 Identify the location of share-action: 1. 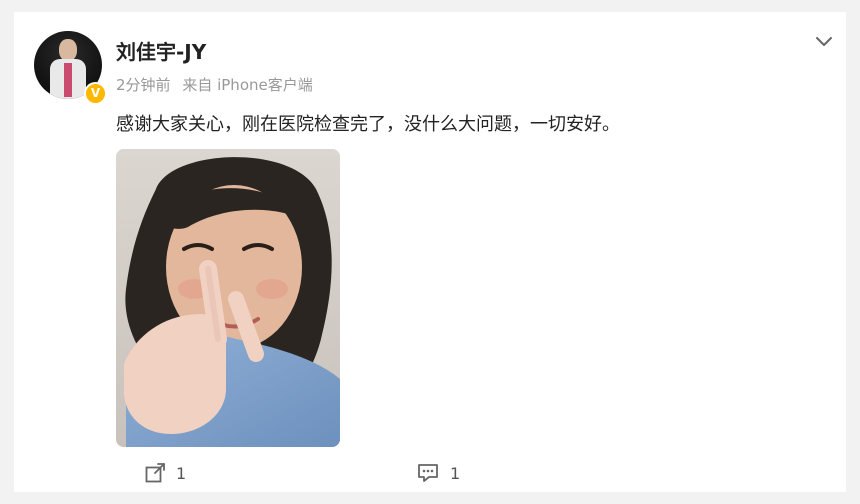
(165, 473).